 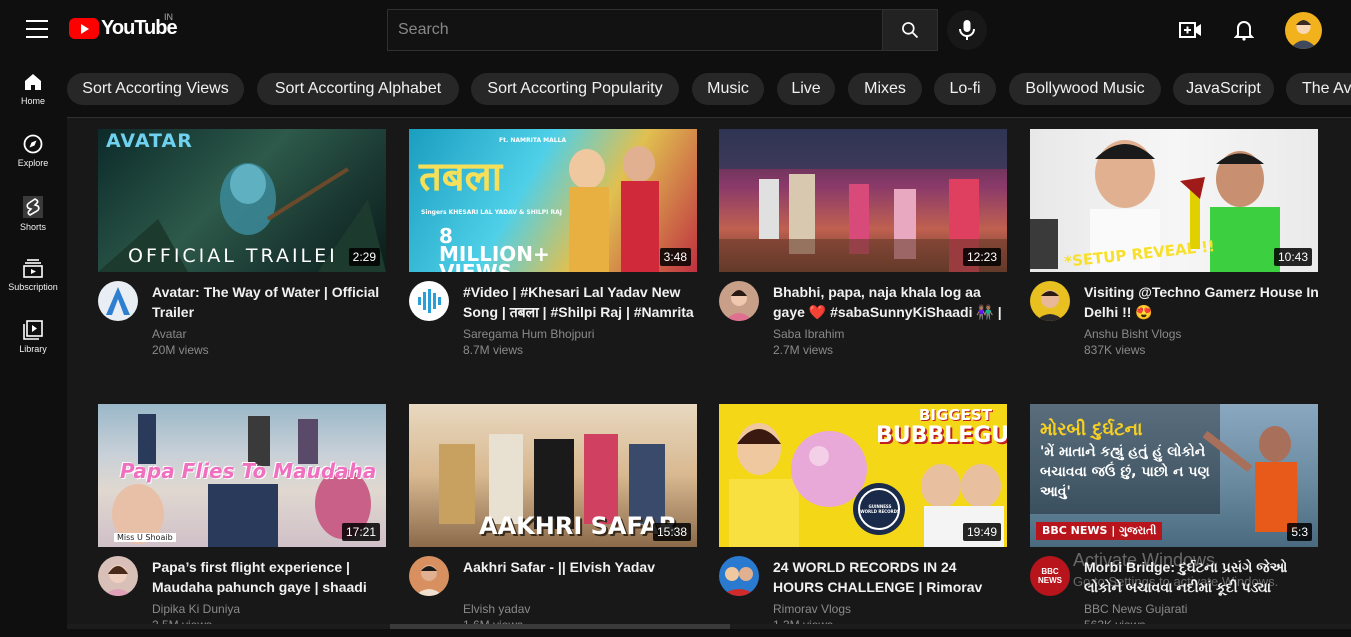 I want to click on search-input, so click(x=634, y=30).